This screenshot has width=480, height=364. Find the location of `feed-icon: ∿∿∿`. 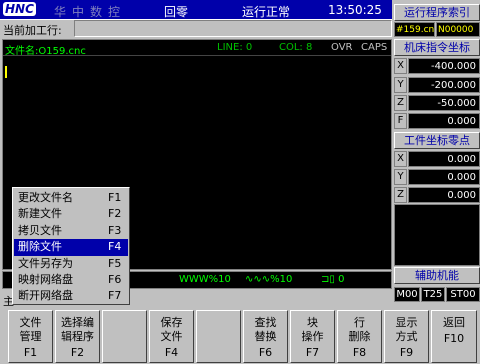

feed-icon: ∿∿∿ is located at coordinates (258, 279).